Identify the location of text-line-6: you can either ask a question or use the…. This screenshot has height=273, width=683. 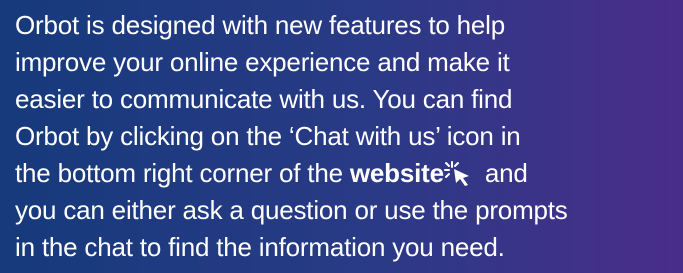
(291, 210).